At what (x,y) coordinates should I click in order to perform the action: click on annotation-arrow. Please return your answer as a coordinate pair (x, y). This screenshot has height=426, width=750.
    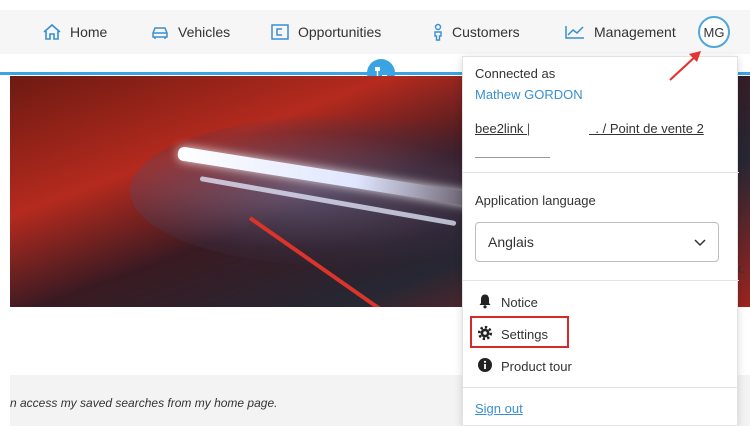
    Looking at the image, I should click on (685, 66).